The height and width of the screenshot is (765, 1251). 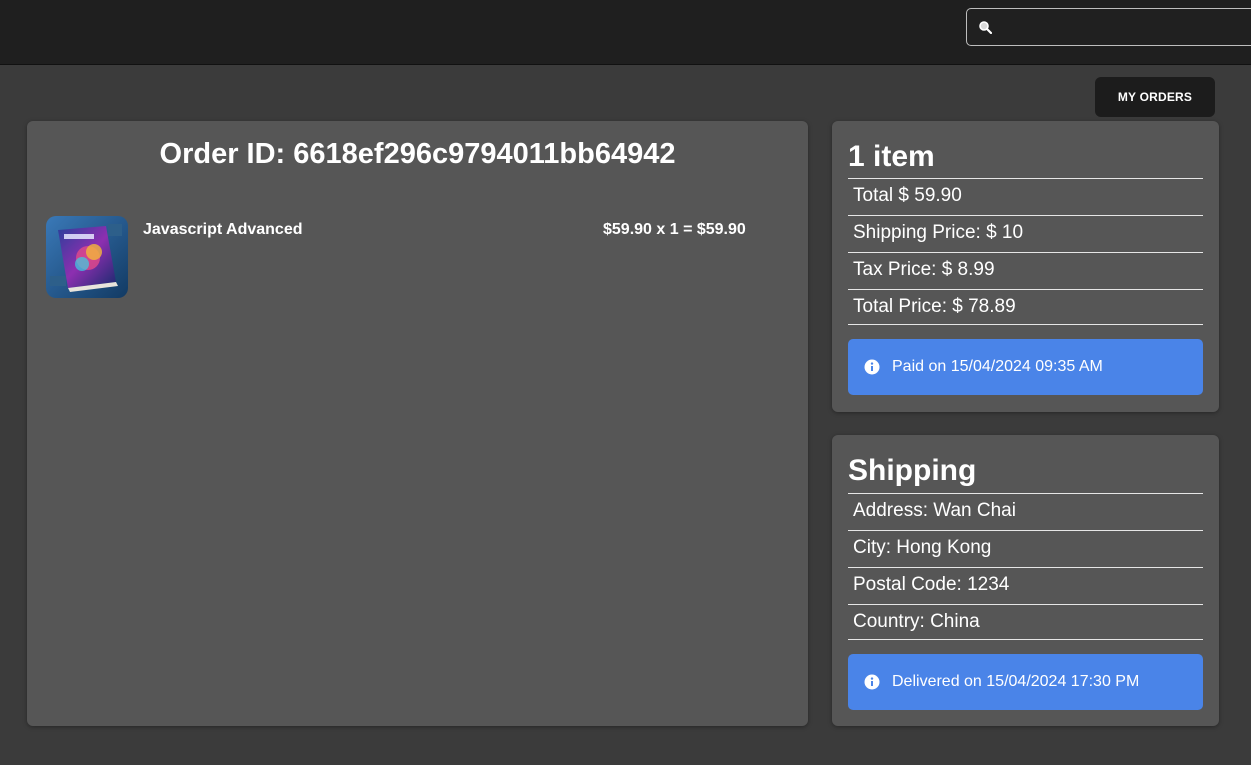 What do you see at coordinates (891, 156) in the screenshot?
I see `summary-heading: 1 item` at bounding box center [891, 156].